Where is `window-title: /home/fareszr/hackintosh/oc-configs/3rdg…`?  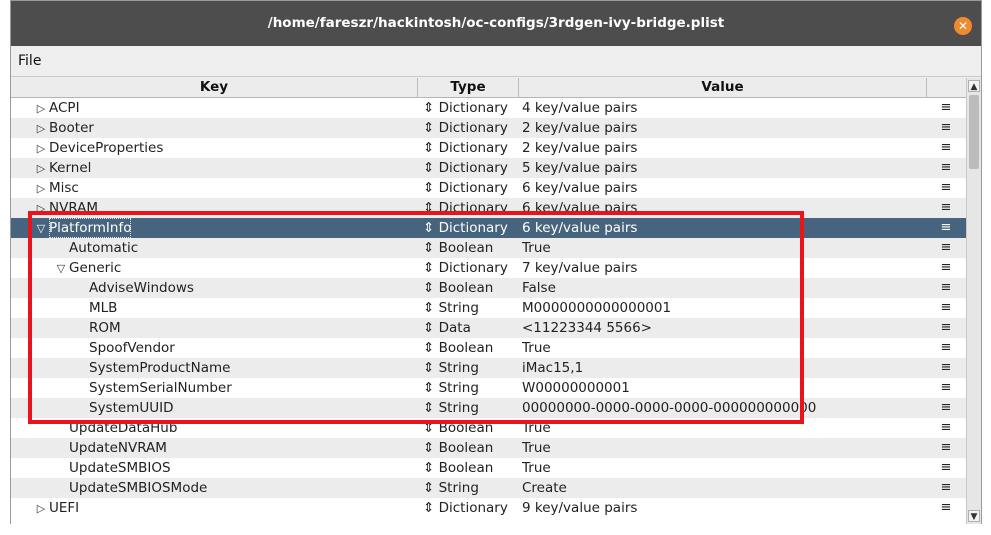 window-title: /home/fareszr/hackintosh/oc-configs/3rdg… is located at coordinates (496, 23).